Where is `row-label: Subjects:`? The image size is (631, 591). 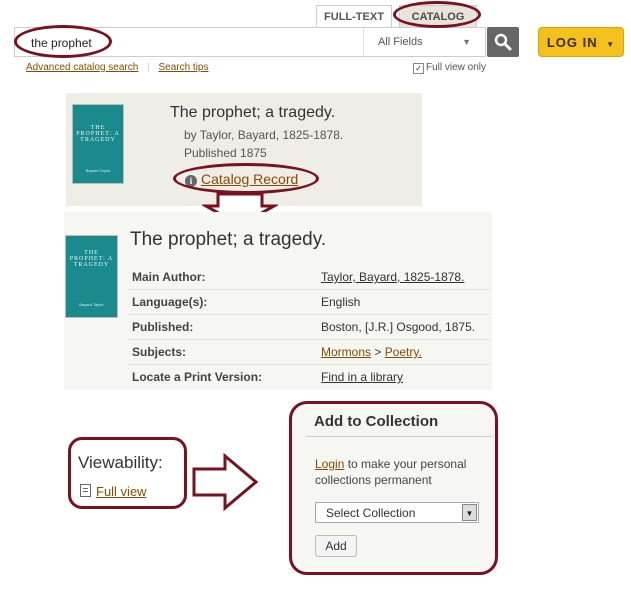
row-label: Subjects: is located at coordinates (159, 352).